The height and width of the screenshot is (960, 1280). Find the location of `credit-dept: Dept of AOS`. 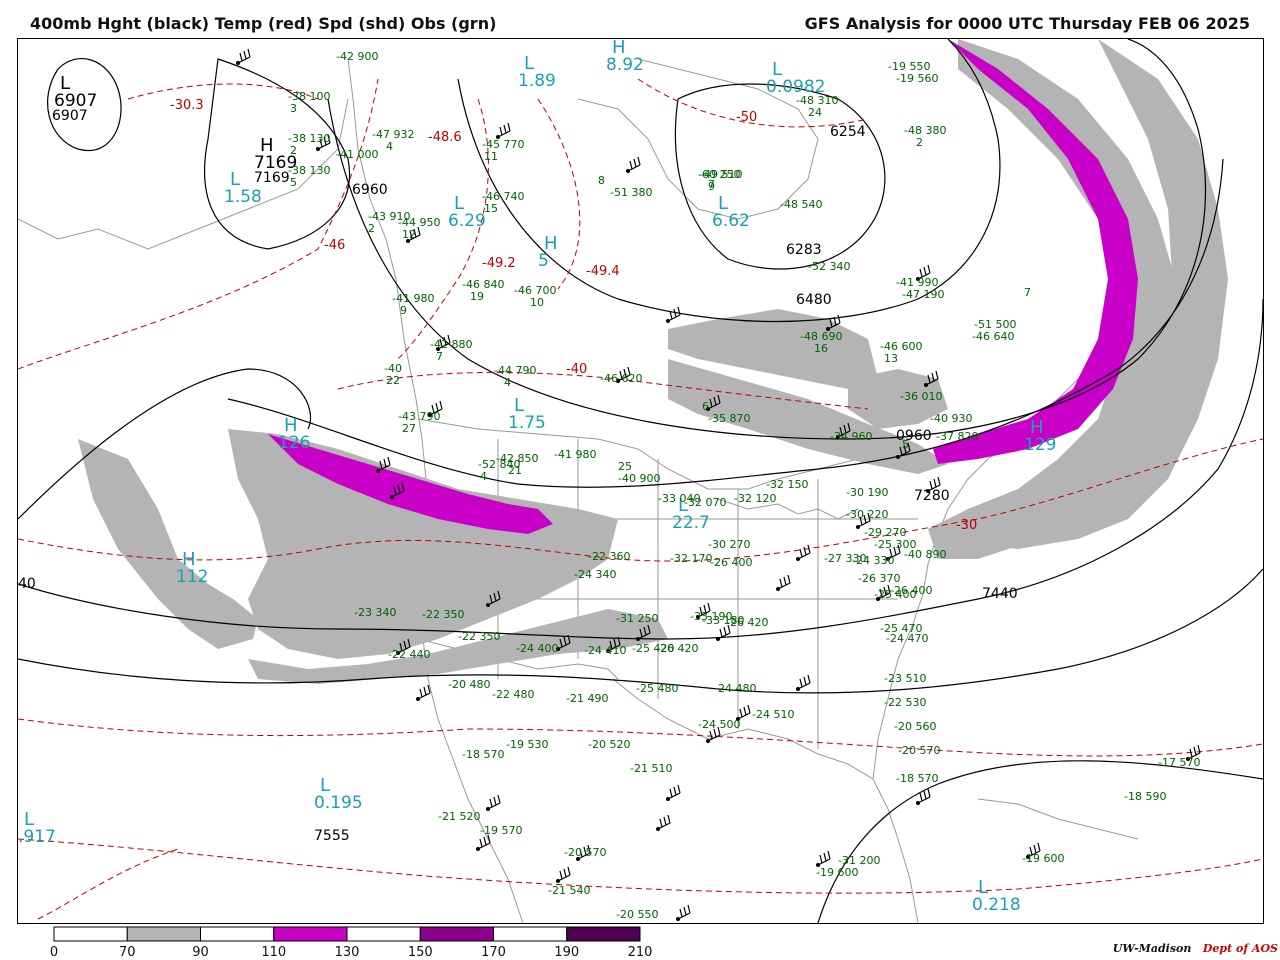

credit-dept: Dept of AOS is located at coordinates (1240, 948).